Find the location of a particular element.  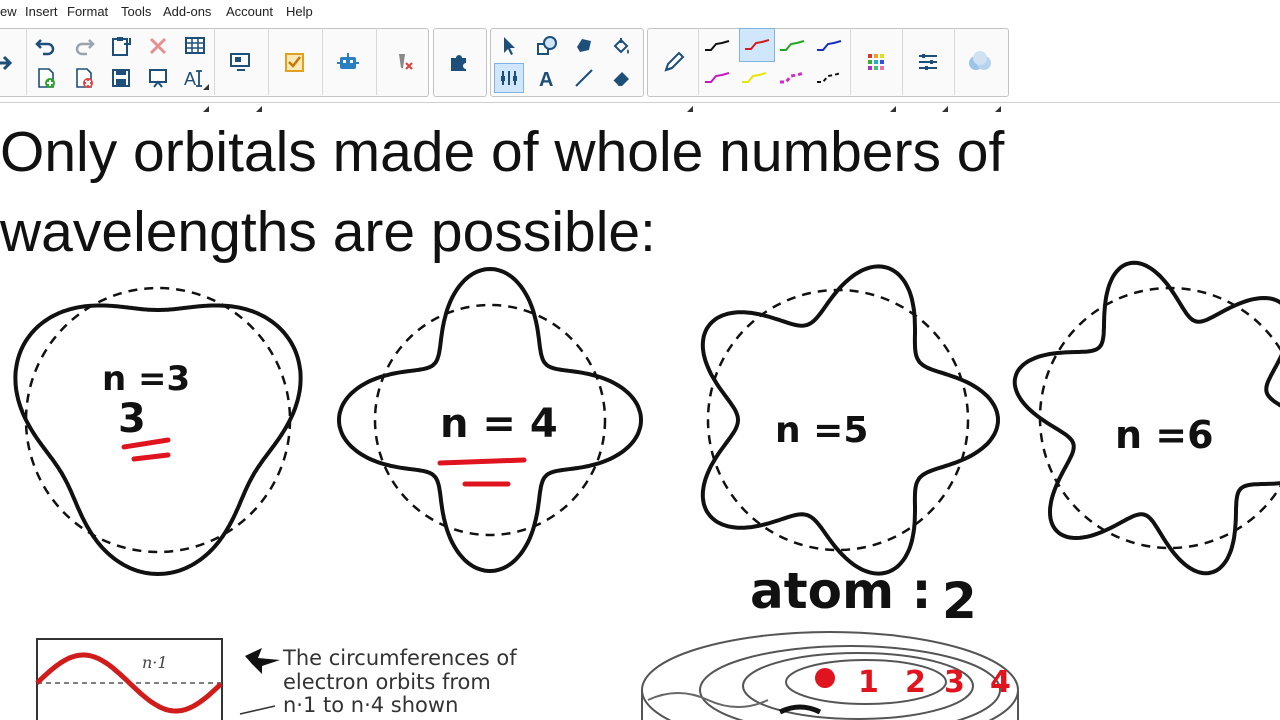

dashed-orbit-n3 is located at coordinates (158, 420).